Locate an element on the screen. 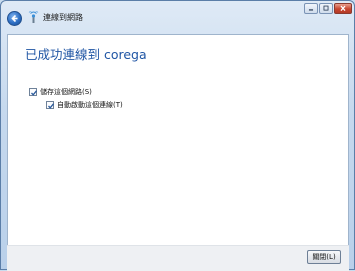 Image resolution: width=355 pixels, height=271 pixels. window-title: 連線到網路 is located at coordinates (63, 17).